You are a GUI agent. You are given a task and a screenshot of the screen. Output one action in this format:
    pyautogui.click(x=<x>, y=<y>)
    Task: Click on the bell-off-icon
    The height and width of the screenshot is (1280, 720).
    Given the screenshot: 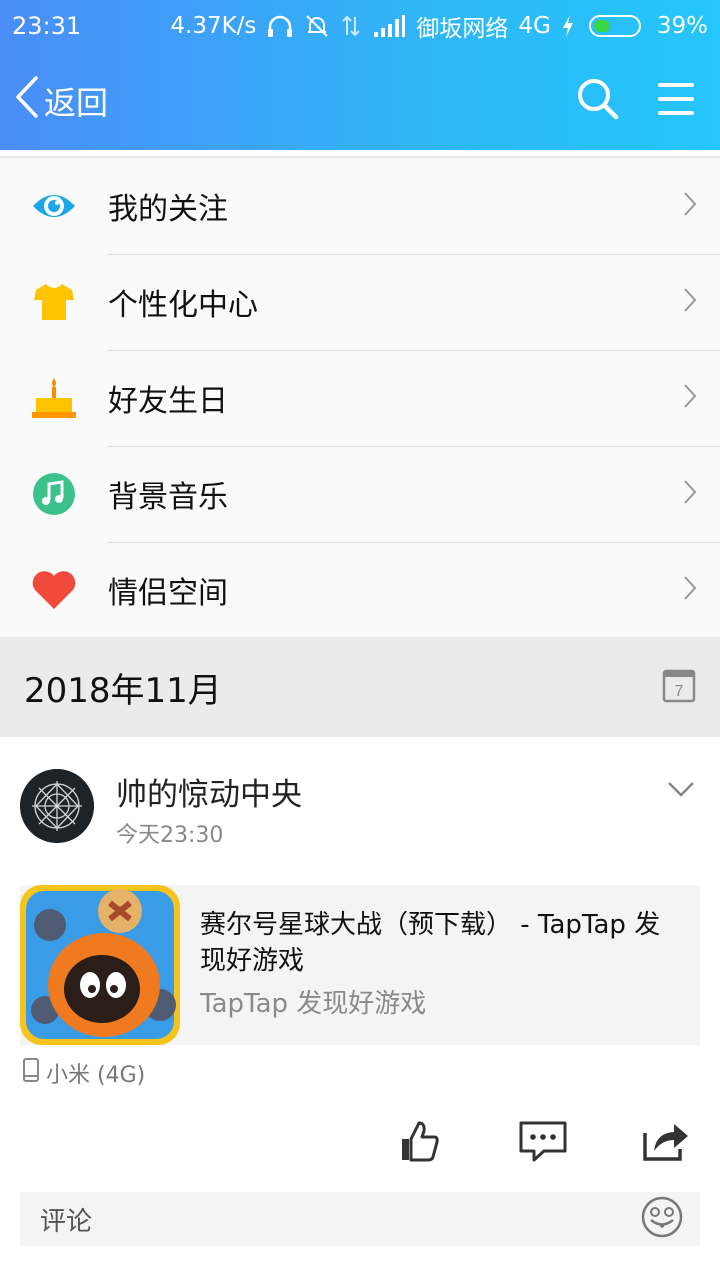 What is the action you would take?
    pyautogui.click(x=317, y=26)
    